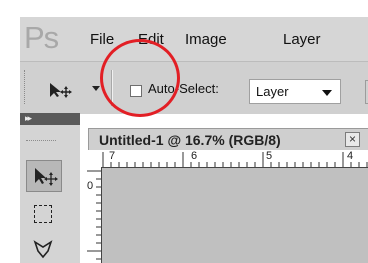 This screenshot has width=368, height=263. I want to click on menu-layer: Layer, so click(302, 39).